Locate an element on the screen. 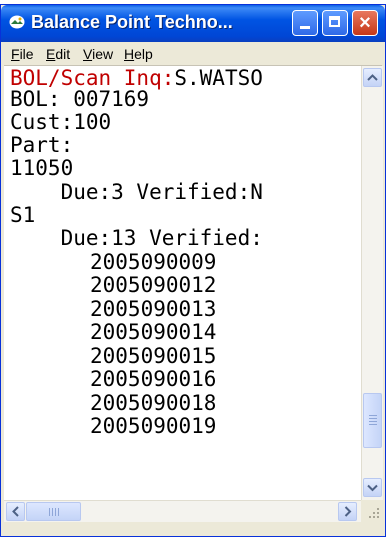  sub-part: S1 is located at coordinates (23, 215).